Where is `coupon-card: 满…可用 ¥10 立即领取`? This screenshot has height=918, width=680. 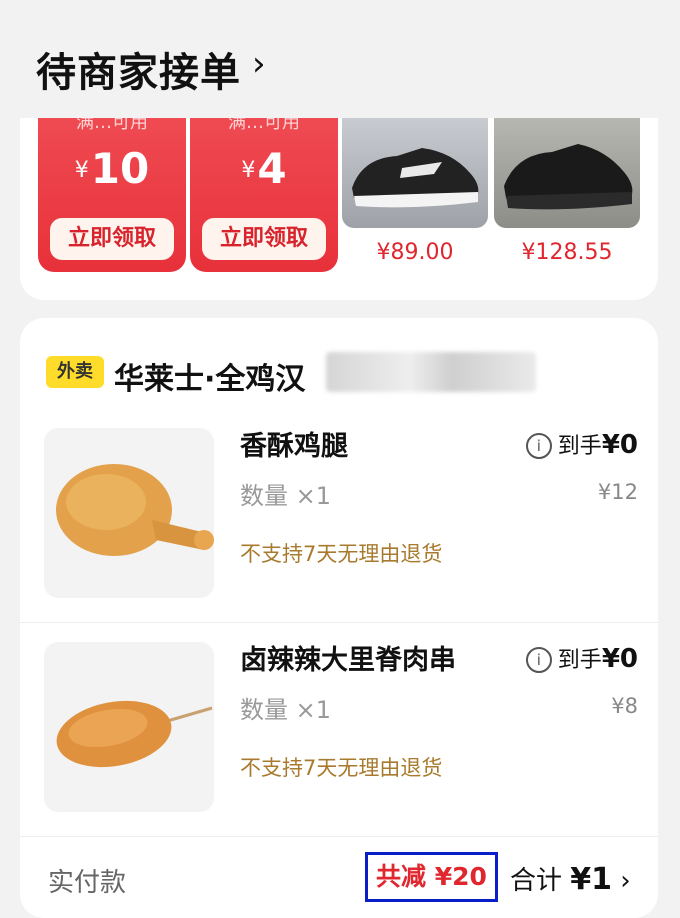 coupon-card: 满…可用 ¥10 立即领取 is located at coordinates (112, 195).